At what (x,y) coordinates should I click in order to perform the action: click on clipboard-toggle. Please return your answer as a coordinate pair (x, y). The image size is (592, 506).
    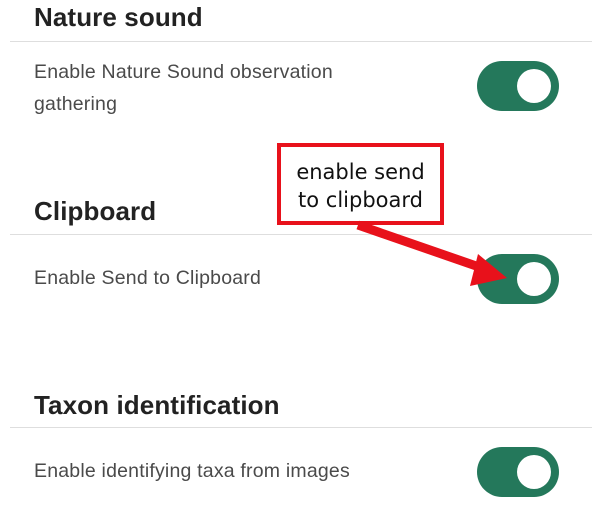
    Looking at the image, I should click on (518, 279).